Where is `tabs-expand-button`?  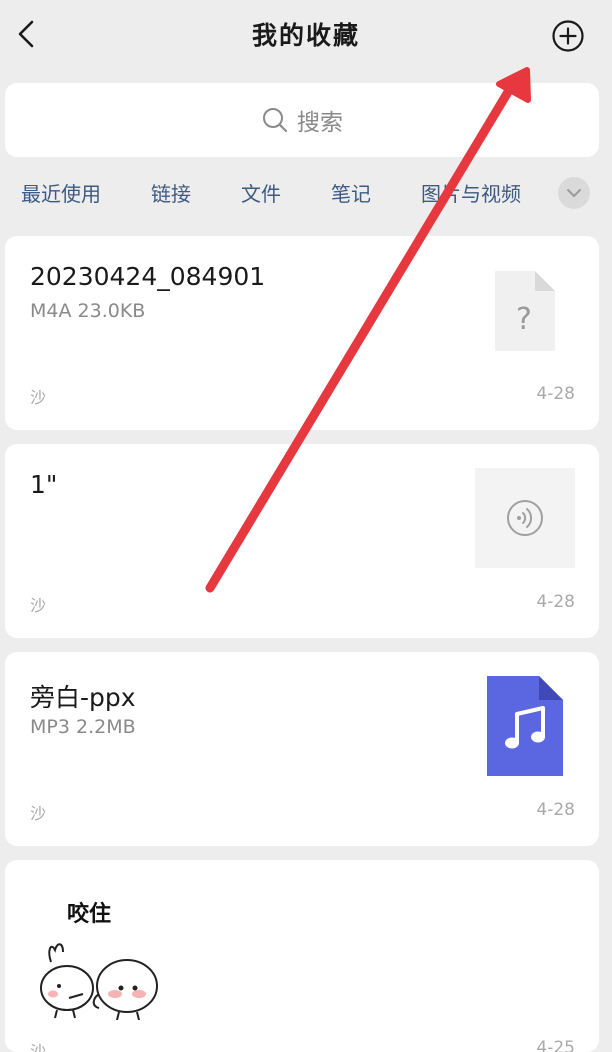 tabs-expand-button is located at coordinates (574, 193).